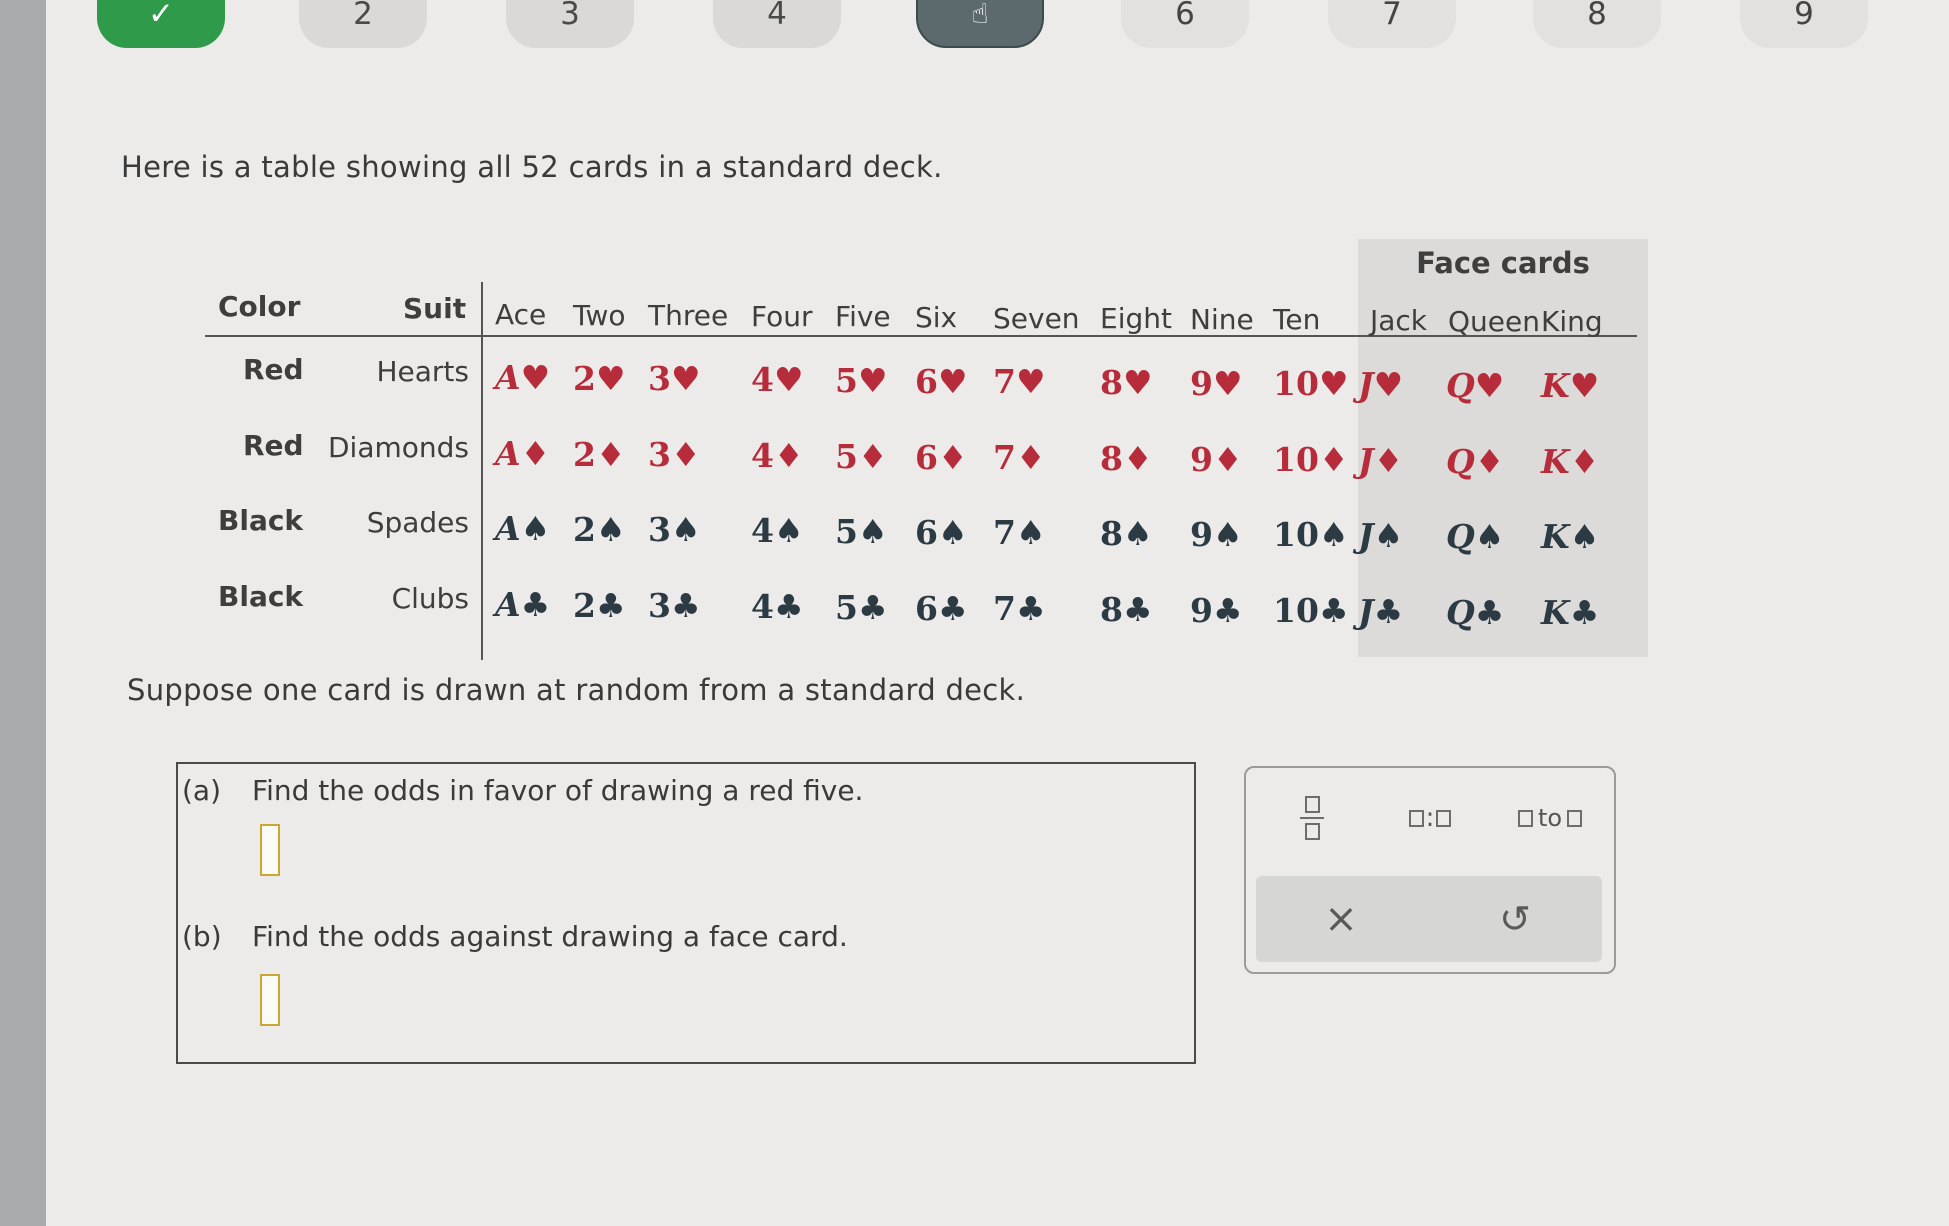 Image resolution: width=1949 pixels, height=1226 pixels. What do you see at coordinates (202, 790) in the screenshot?
I see `question-a-letter: (a)` at bounding box center [202, 790].